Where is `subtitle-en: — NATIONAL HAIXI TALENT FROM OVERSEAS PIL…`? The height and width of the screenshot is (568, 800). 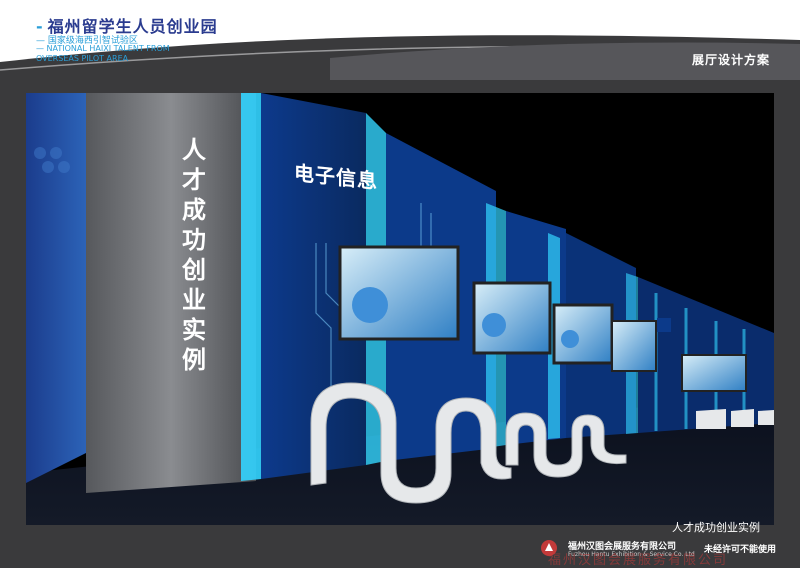
subtitle-en: — NATIONAL HAIXI TALENT FROM OVERSEAS PIL… is located at coordinates (103, 53).